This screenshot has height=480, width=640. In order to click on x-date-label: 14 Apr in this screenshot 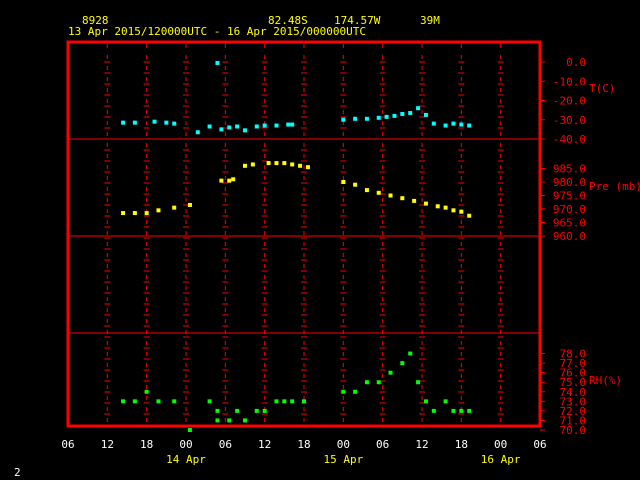, I will do `click(186, 459)`.